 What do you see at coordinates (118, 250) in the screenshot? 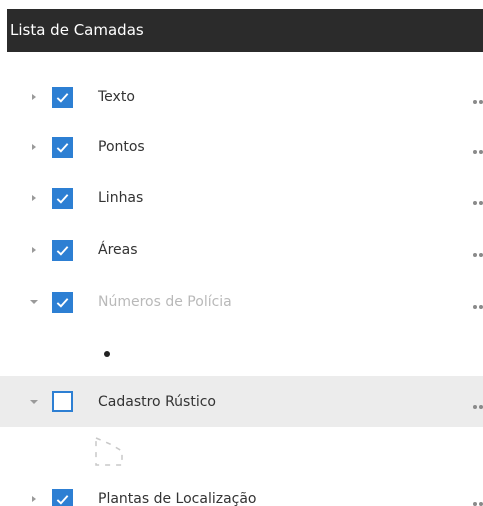
I see `layer-label: Áreas` at bounding box center [118, 250].